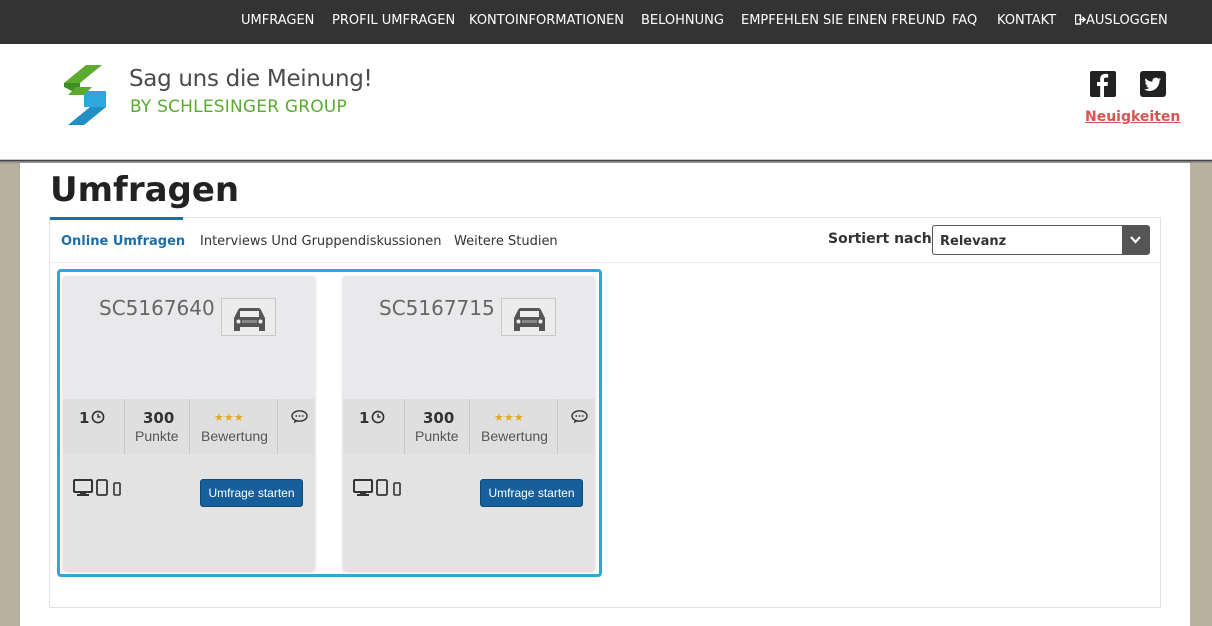  Describe the element at coordinates (437, 308) in the screenshot. I see `survey-code: SC5167715` at that location.